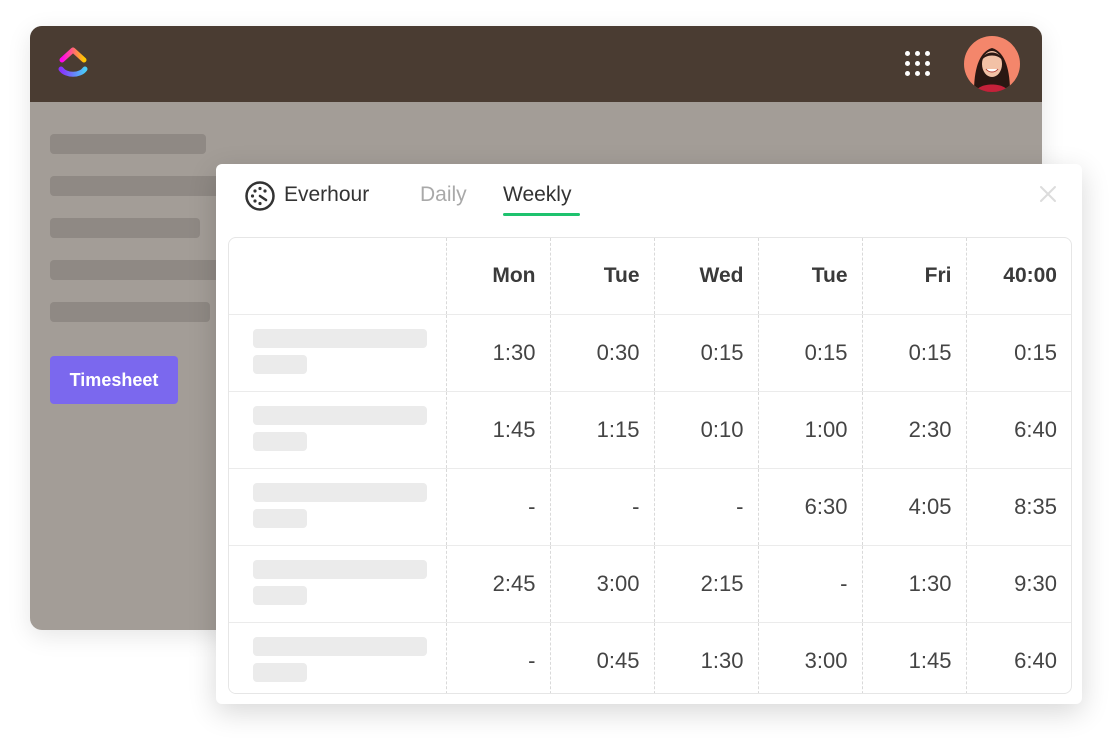  I want to click on time-cell: 4:05, so click(913, 507).